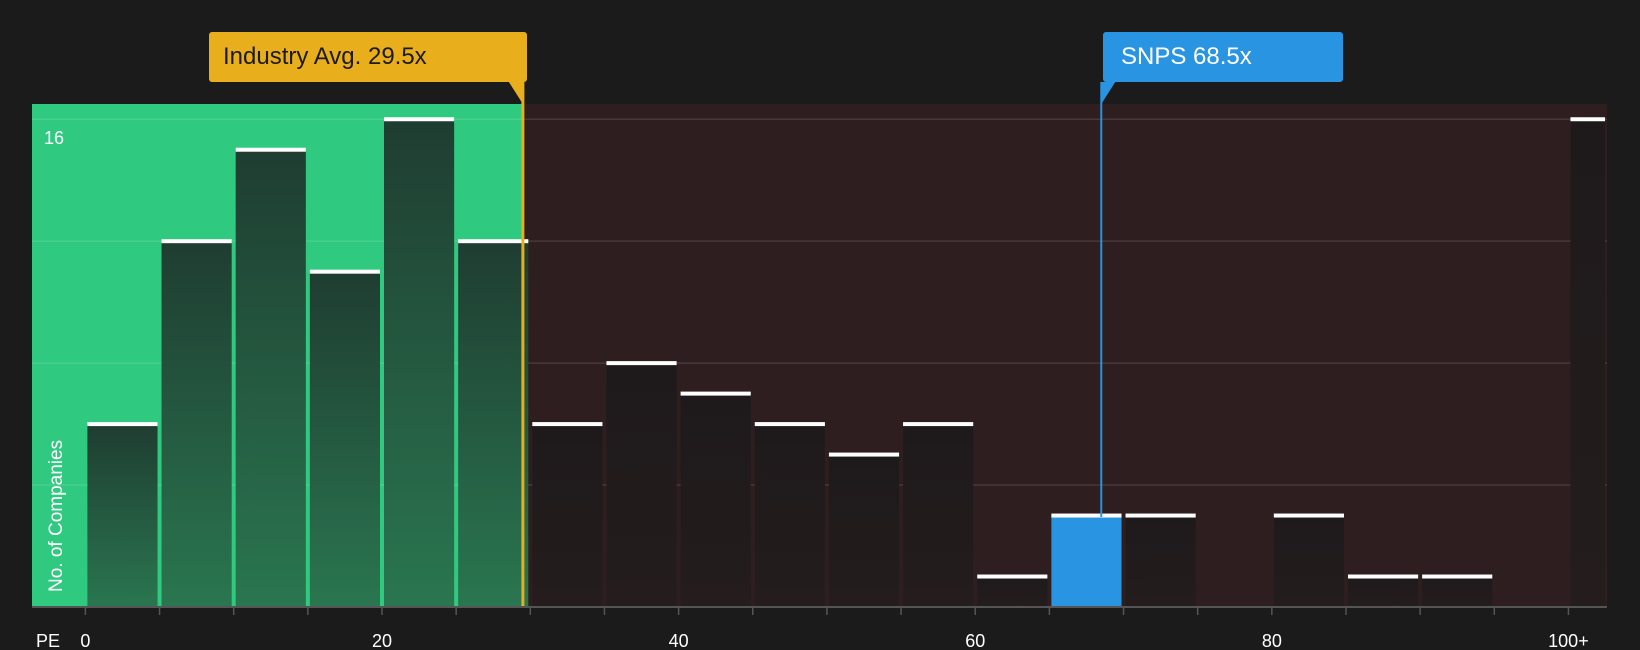 The width and height of the screenshot is (1640, 650). I want to click on y-axis-label: No. of Companies, so click(56, 516).